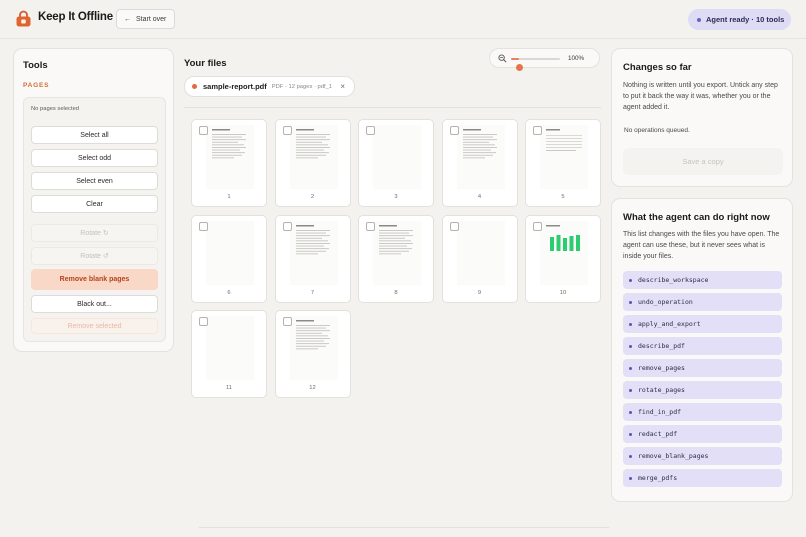  I want to click on page-thumbnail: 5, so click(563, 163).